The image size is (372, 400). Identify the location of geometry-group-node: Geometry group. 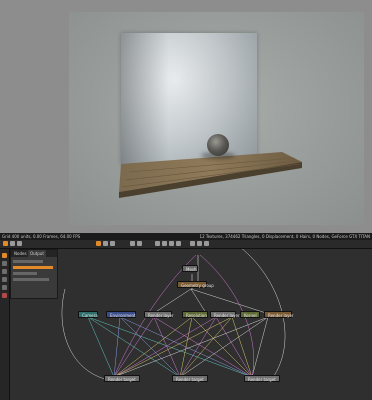
(195, 284).